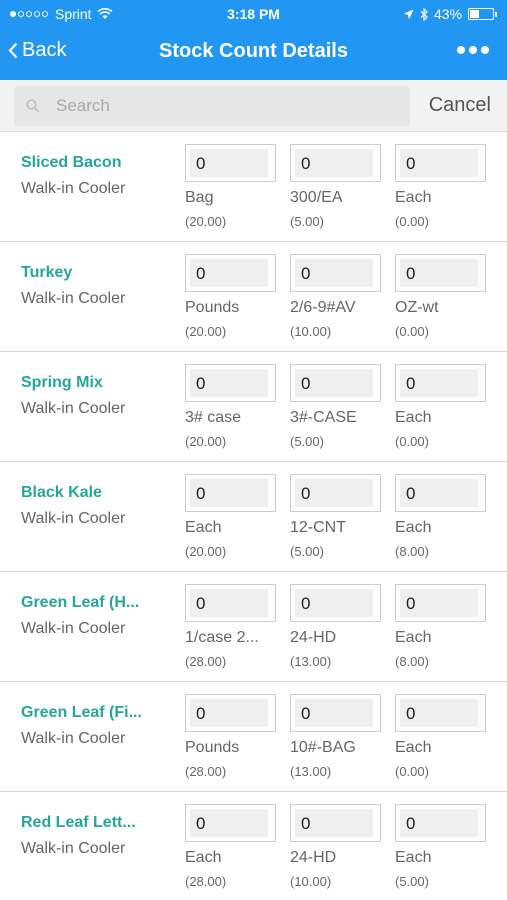 The height and width of the screenshot is (900, 507). I want to click on item-name: Spring Mix, so click(62, 383).